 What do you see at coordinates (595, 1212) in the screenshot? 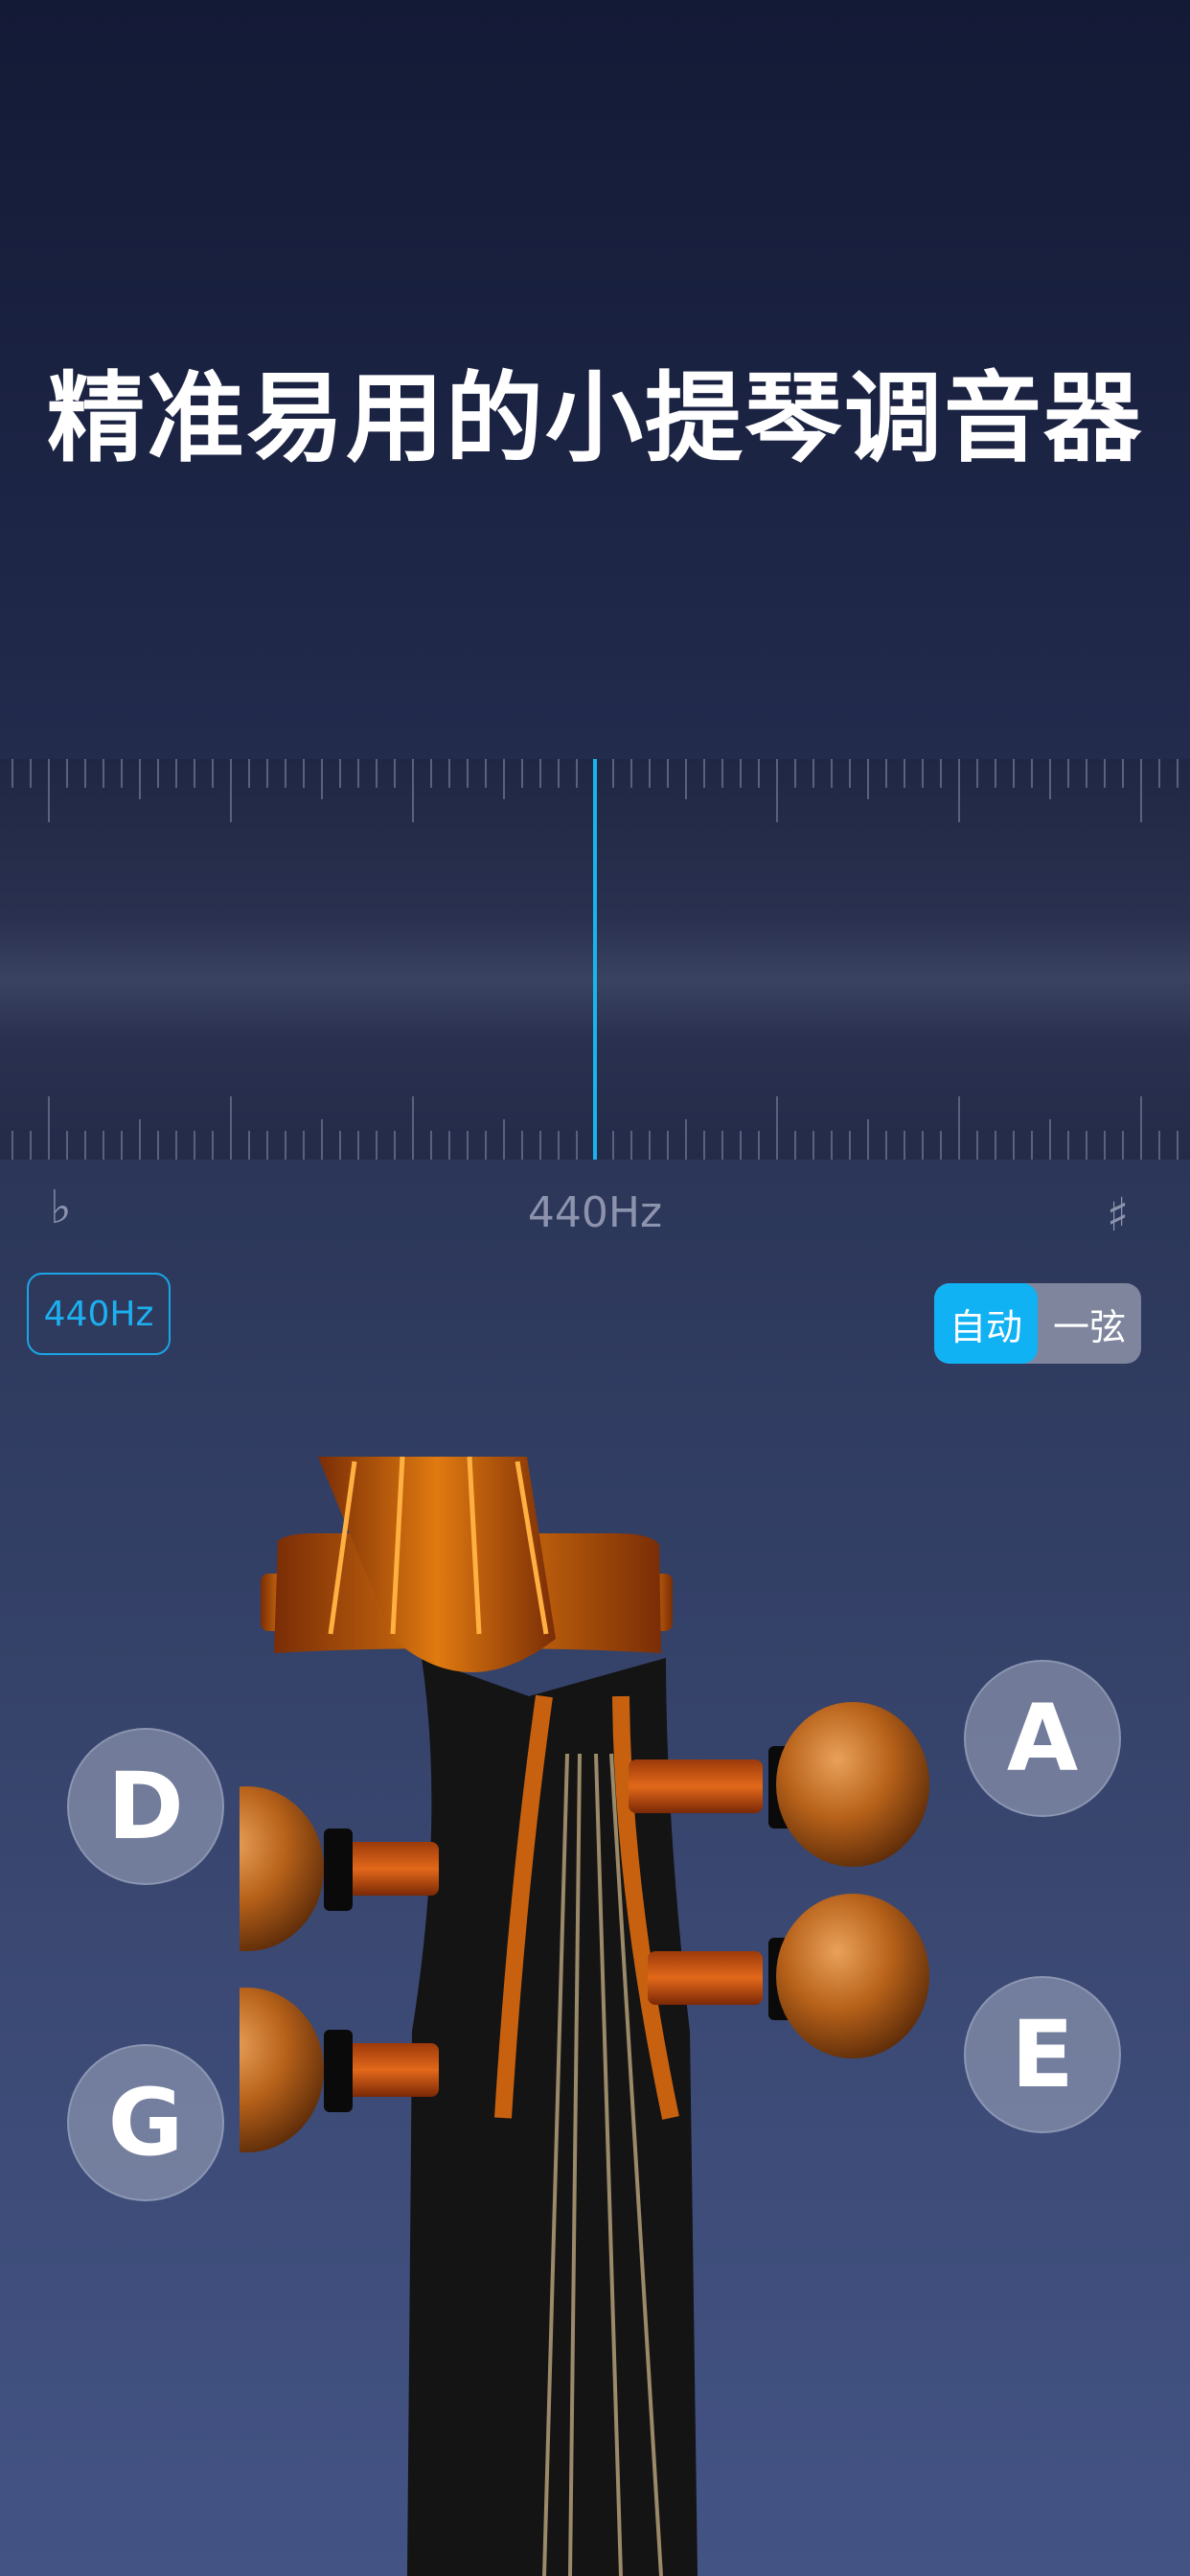
I see `frequency-readout: 440Hz` at bounding box center [595, 1212].